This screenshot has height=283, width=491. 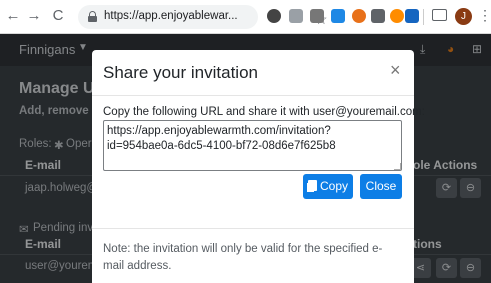 What do you see at coordinates (484, 15) in the screenshot?
I see `browser-menu-icon: ⋮` at bounding box center [484, 15].